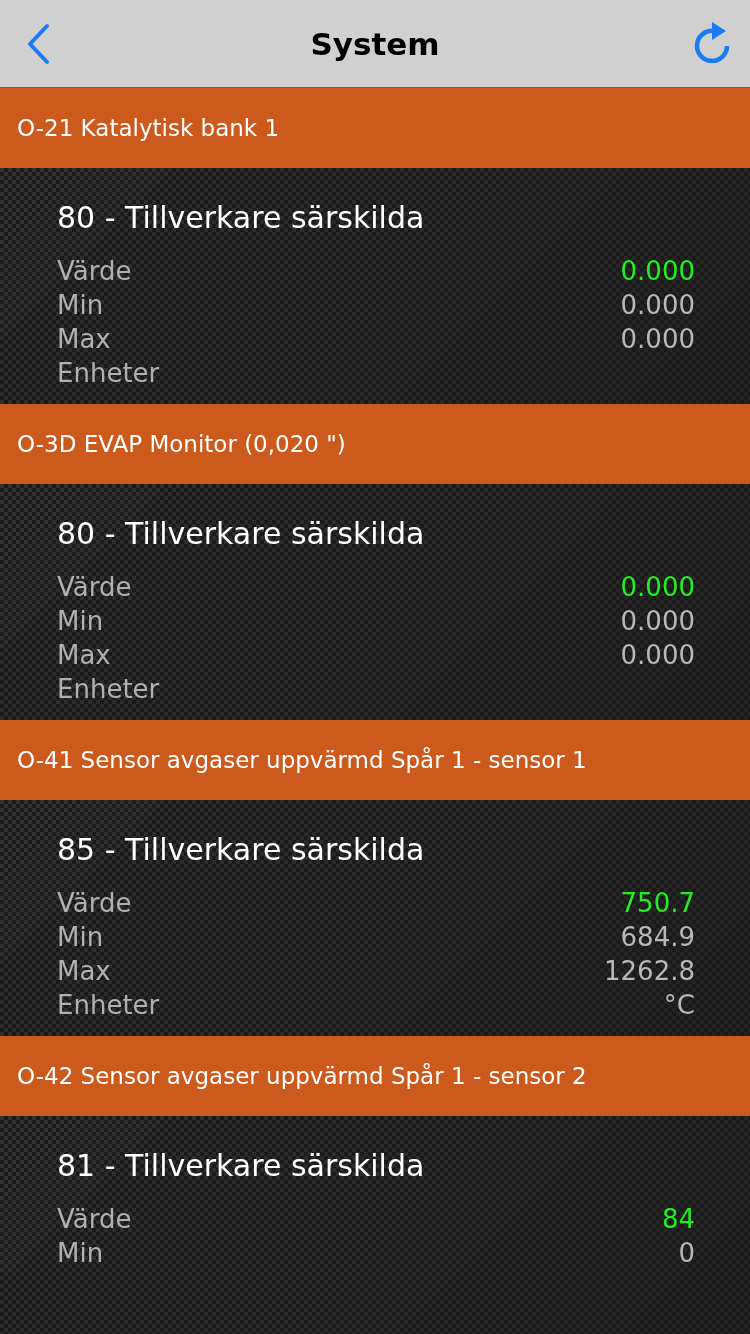  Describe the element at coordinates (649, 971) in the screenshot. I see `row-value: 1262.8` at that location.